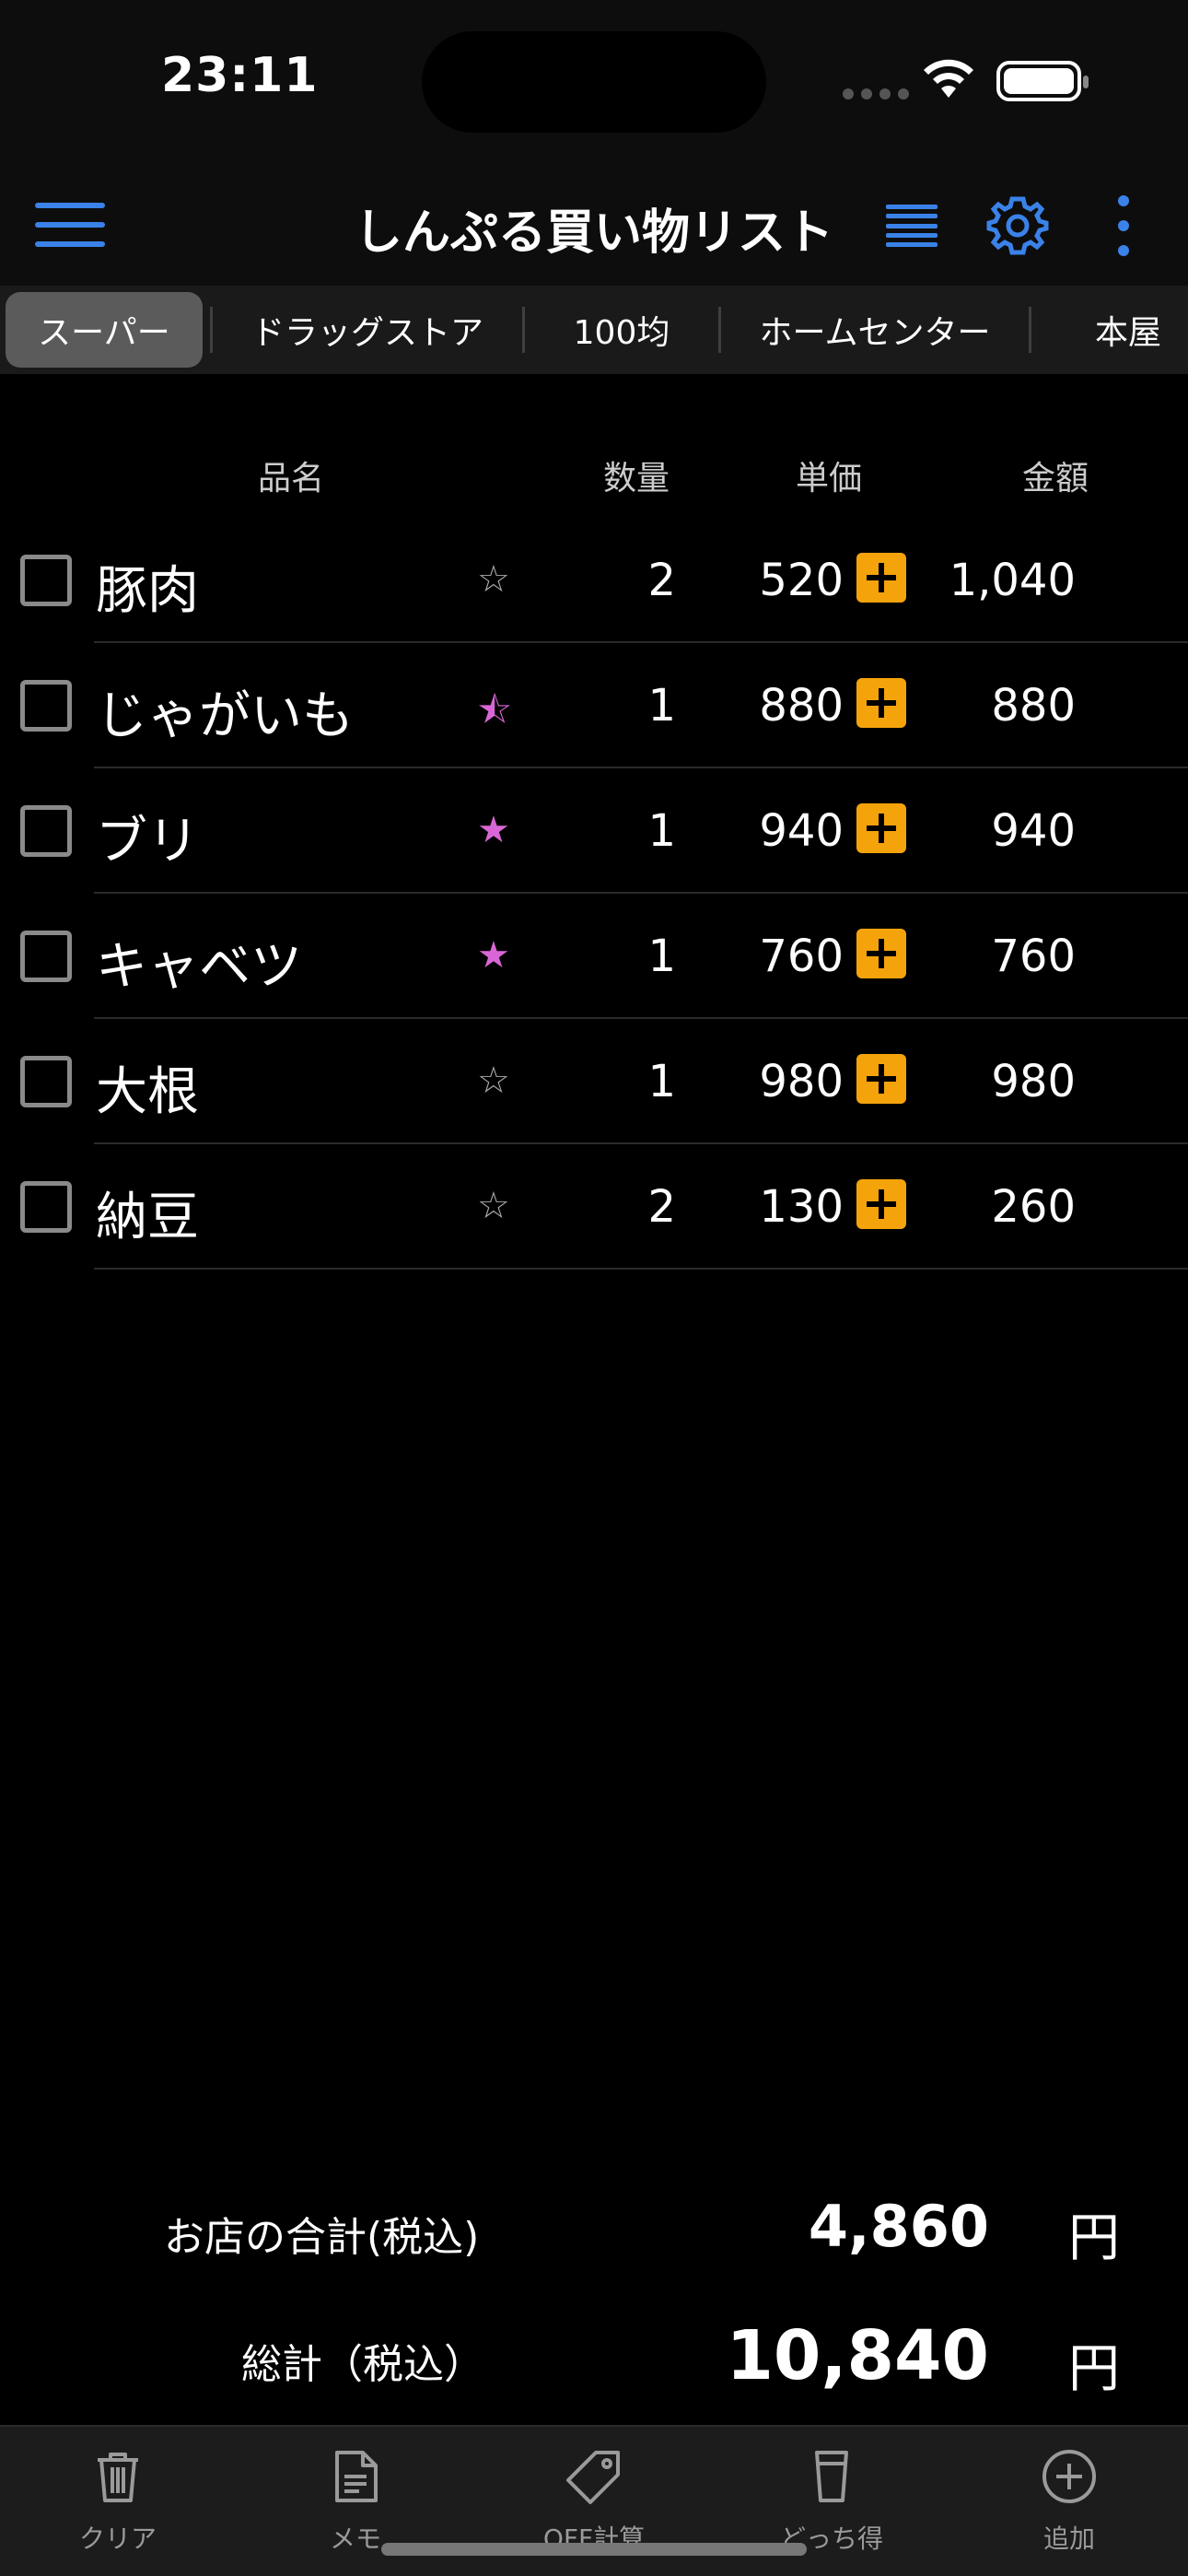 The width and height of the screenshot is (1188, 2576). Describe the element at coordinates (322, 2237) in the screenshot. I see `store-total-label: お店の合計(税込)` at that location.